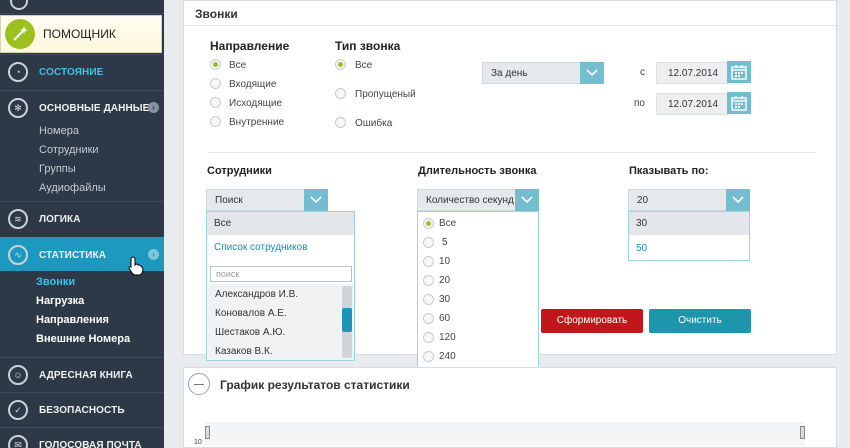 The width and height of the screenshot is (850, 448). What do you see at coordinates (60, 301) in the screenshot?
I see `sidebar-subitem-load: Нагрузка` at bounding box center [60, 301].